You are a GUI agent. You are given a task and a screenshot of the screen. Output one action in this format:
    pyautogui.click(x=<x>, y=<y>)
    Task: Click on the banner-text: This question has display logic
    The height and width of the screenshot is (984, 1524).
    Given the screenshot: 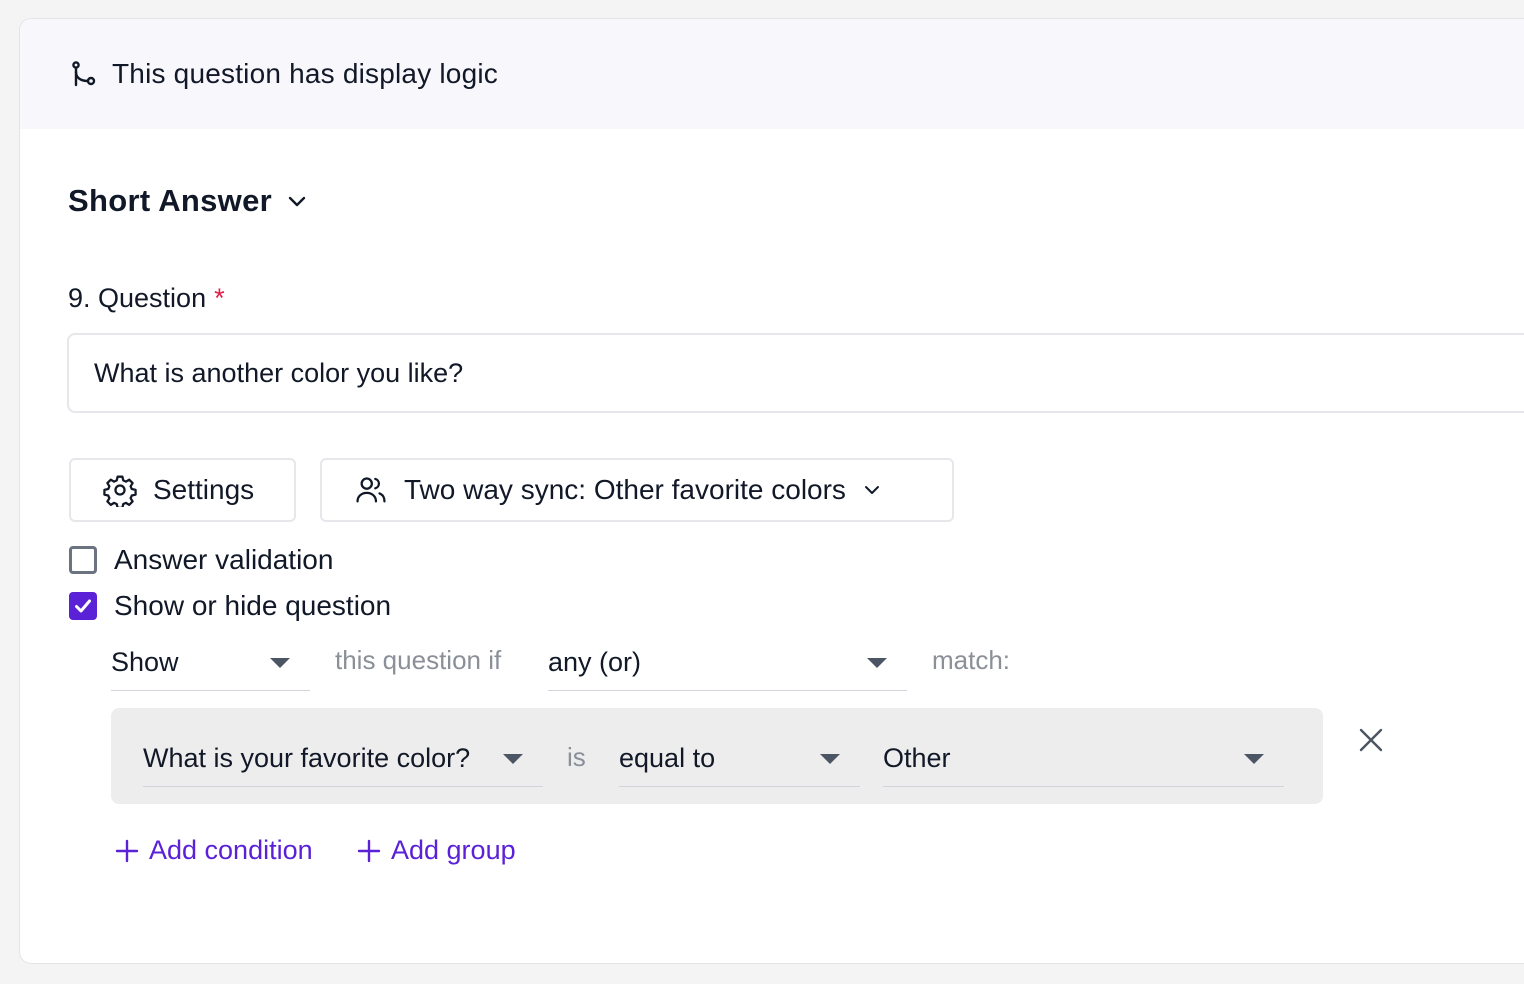 What is the action you would take?
    pyautogui.click(x=305, y=73)
    